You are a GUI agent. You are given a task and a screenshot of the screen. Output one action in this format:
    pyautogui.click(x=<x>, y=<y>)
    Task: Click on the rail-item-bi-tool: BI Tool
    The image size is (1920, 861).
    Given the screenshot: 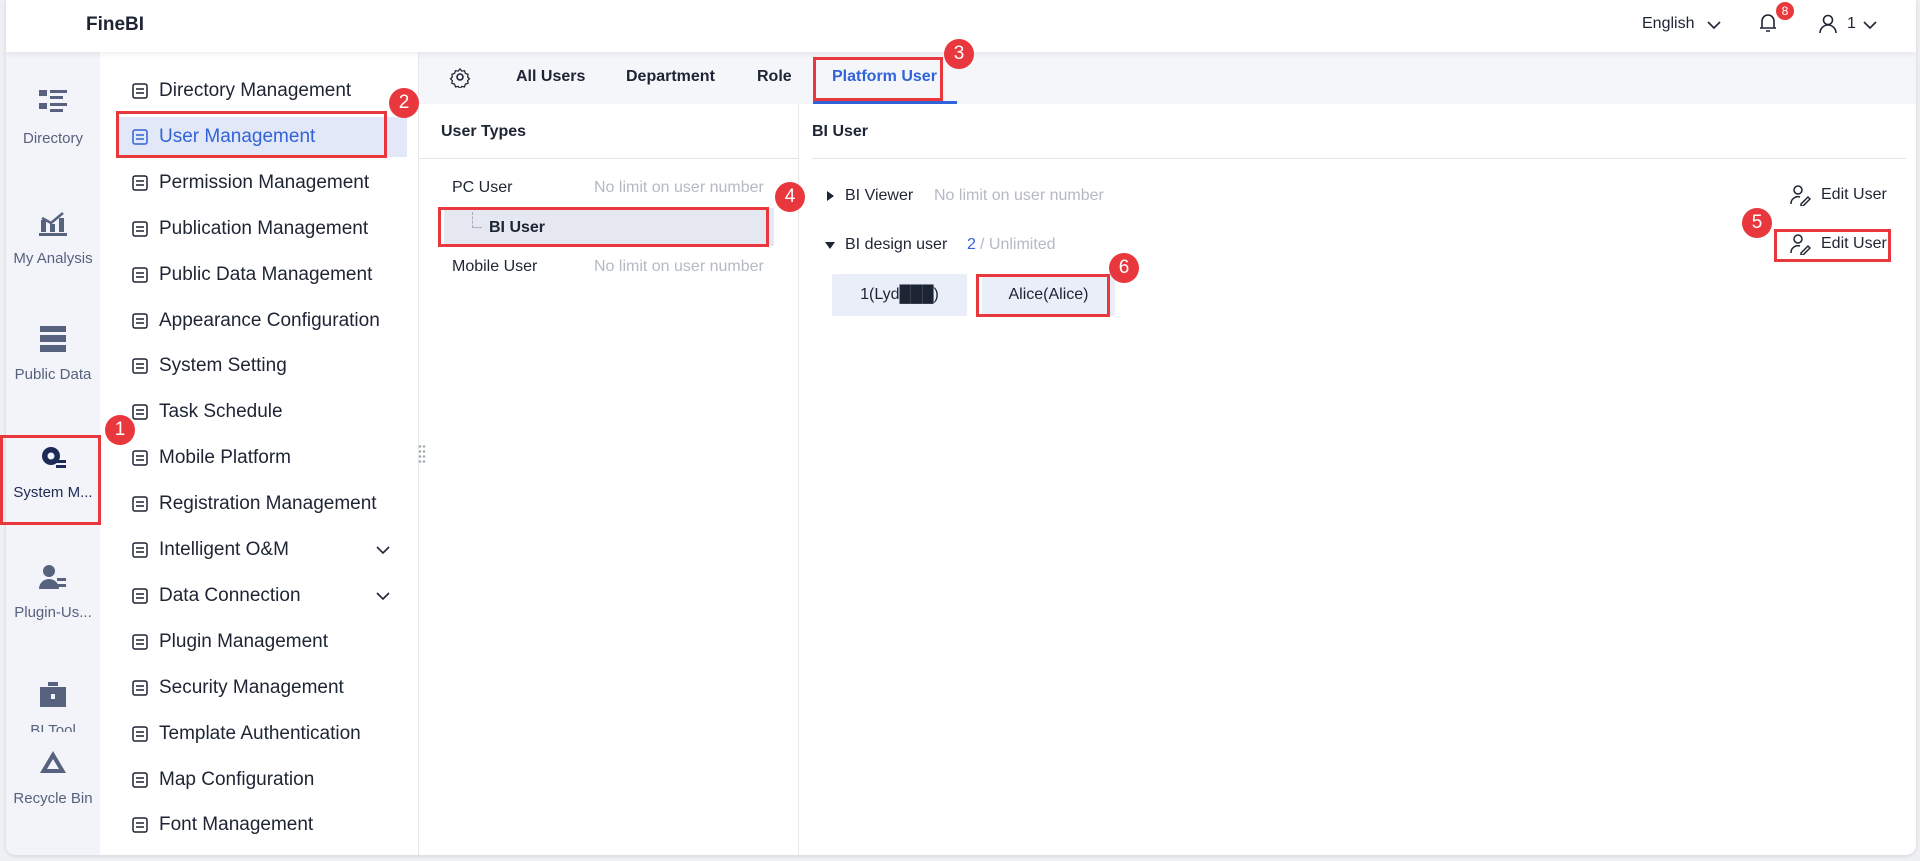 What is the action you would take?
    pyautogui.click(x=53, y=707)
    